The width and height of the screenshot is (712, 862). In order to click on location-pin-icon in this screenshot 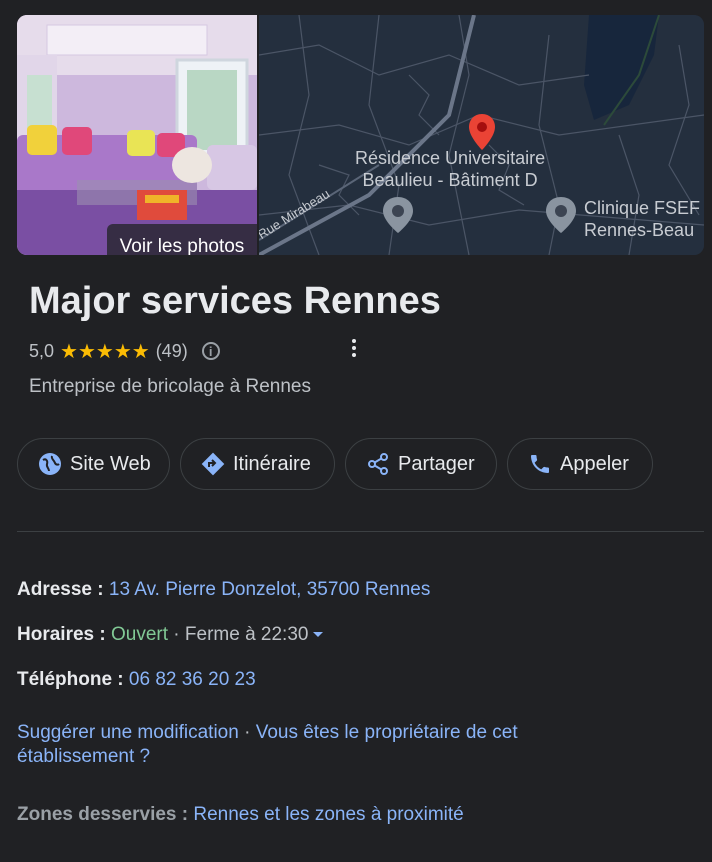, I will do `click(482, 132)`.